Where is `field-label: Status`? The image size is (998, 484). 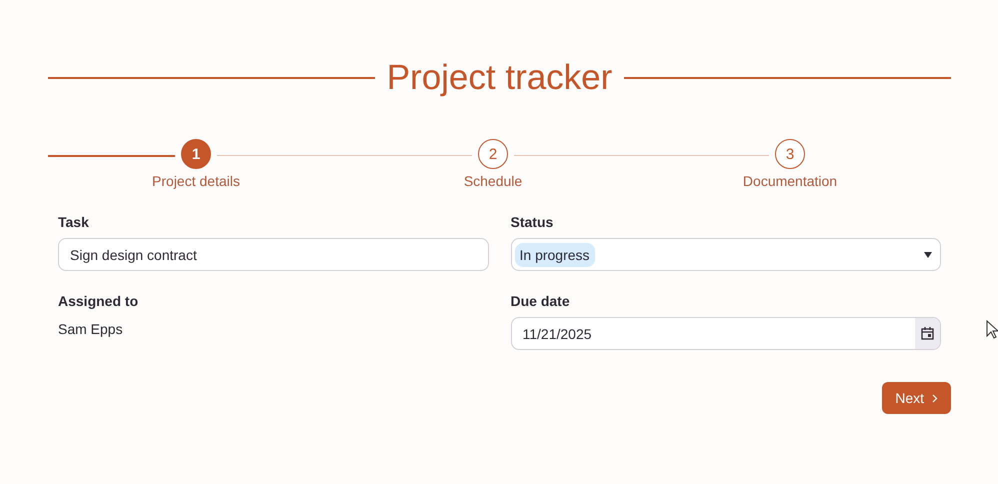 field-label: Status is located at coordinates (532, 222).